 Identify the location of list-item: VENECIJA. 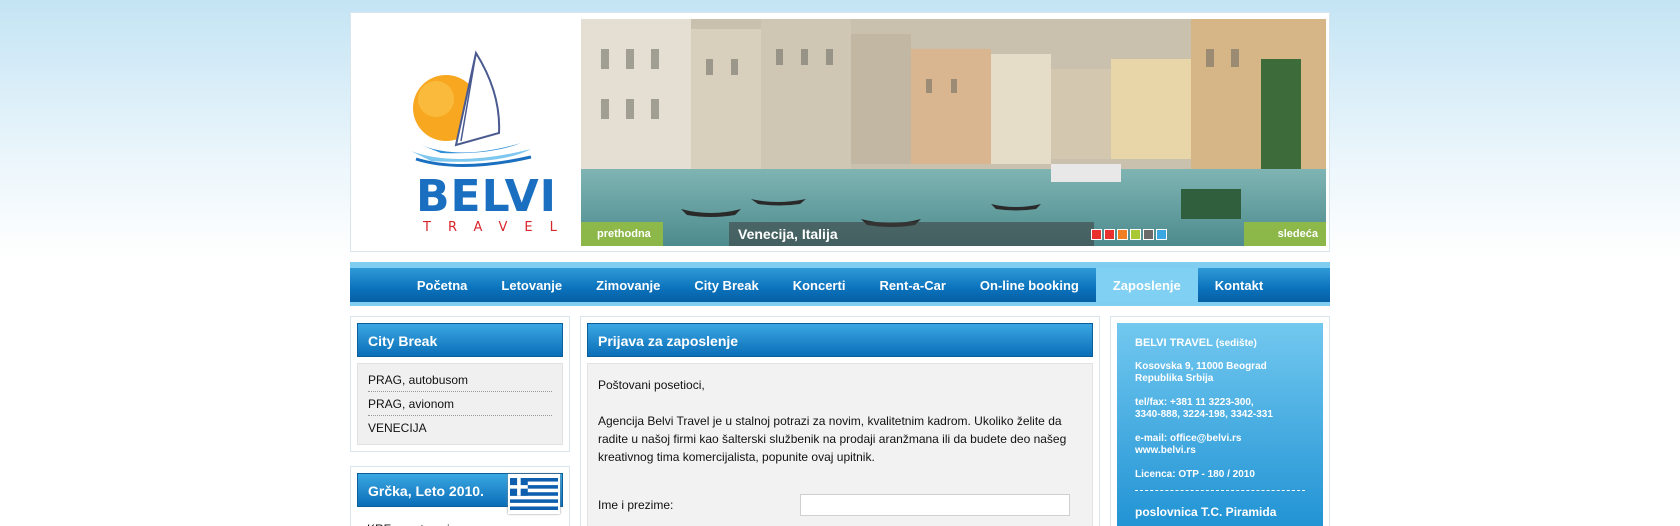
(460, 428).